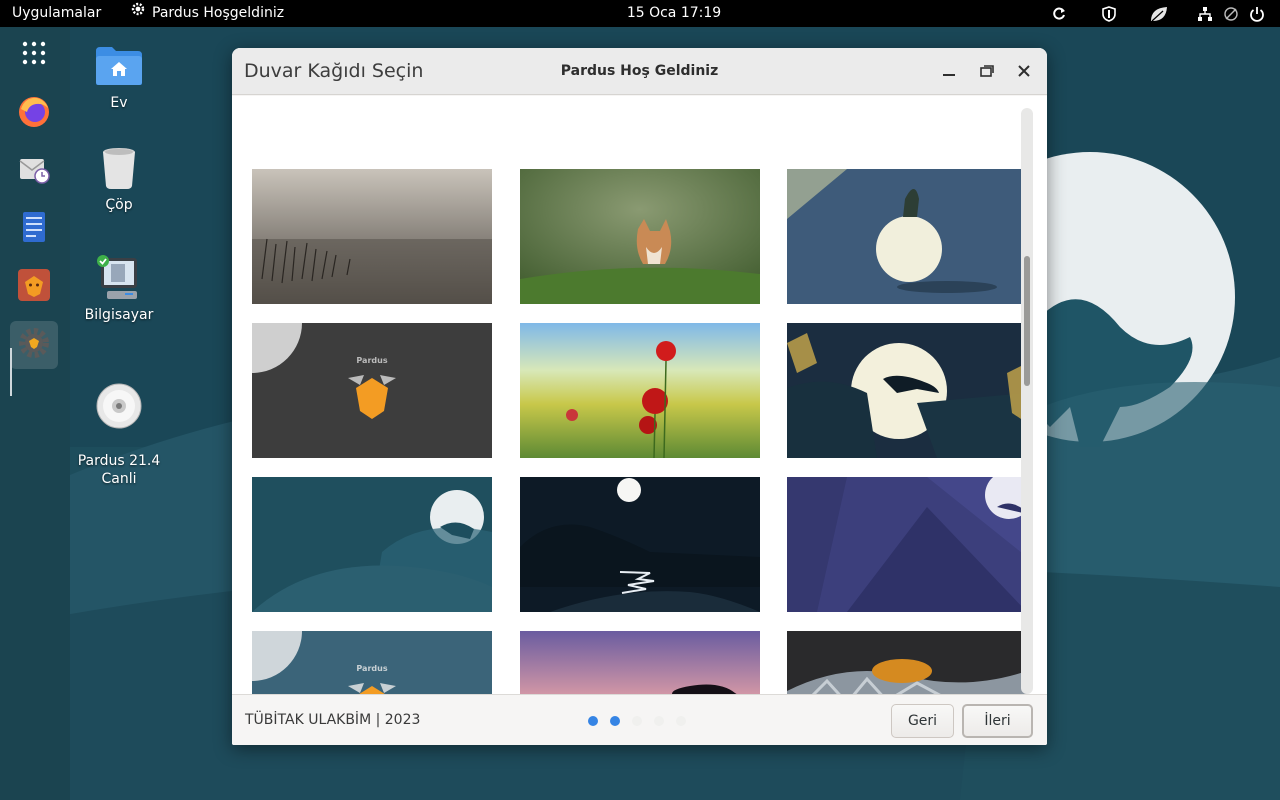 This screenshot has height=800, width=1280. Describe the element at coordinates (119, 168) in the screenshot. I see `trash-icon` at that location.